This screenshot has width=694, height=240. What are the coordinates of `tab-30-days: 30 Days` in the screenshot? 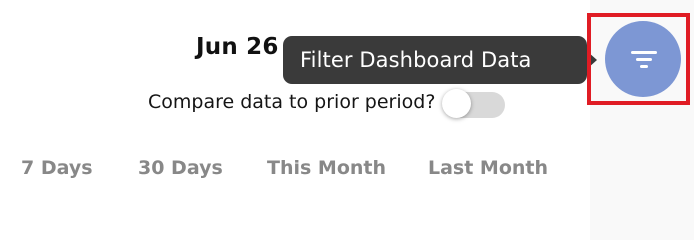 It's located at (180, 168).